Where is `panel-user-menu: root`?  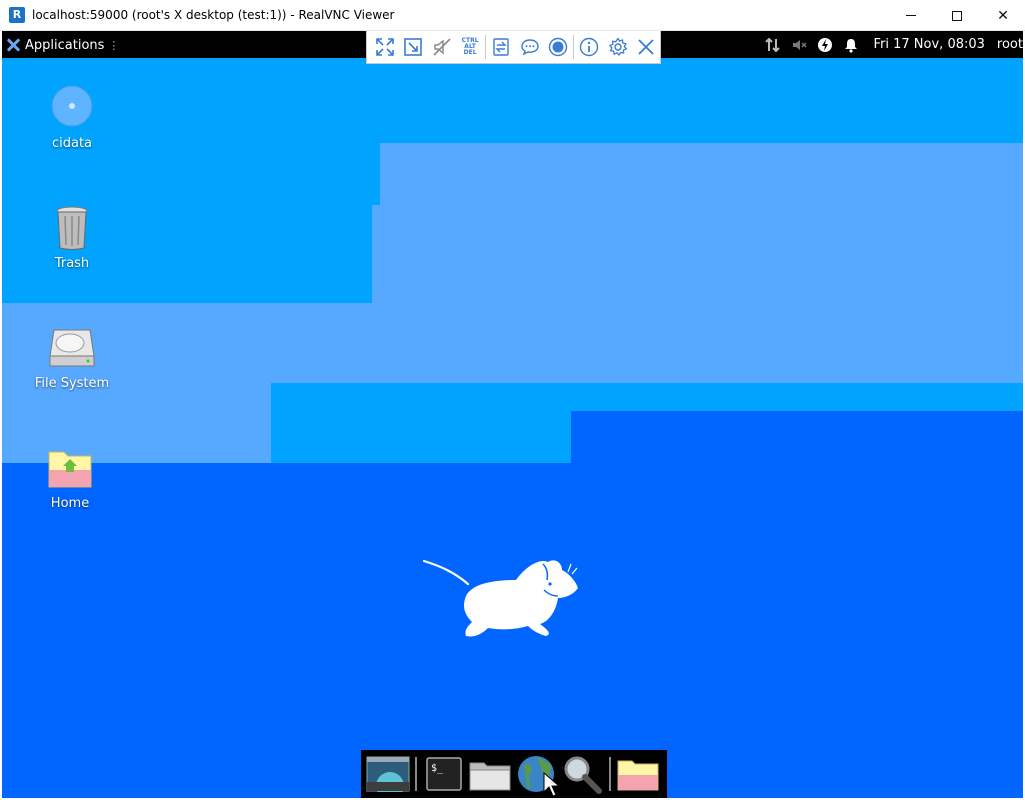
panel-user-menu: root is located at coordinates (1010, 44).